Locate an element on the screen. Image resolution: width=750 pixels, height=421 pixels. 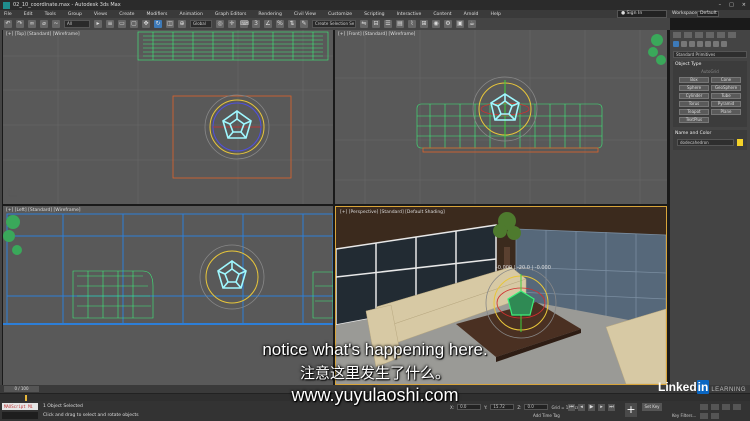
pivot-center-icon: ◎ is located at coordinates (220, 24).